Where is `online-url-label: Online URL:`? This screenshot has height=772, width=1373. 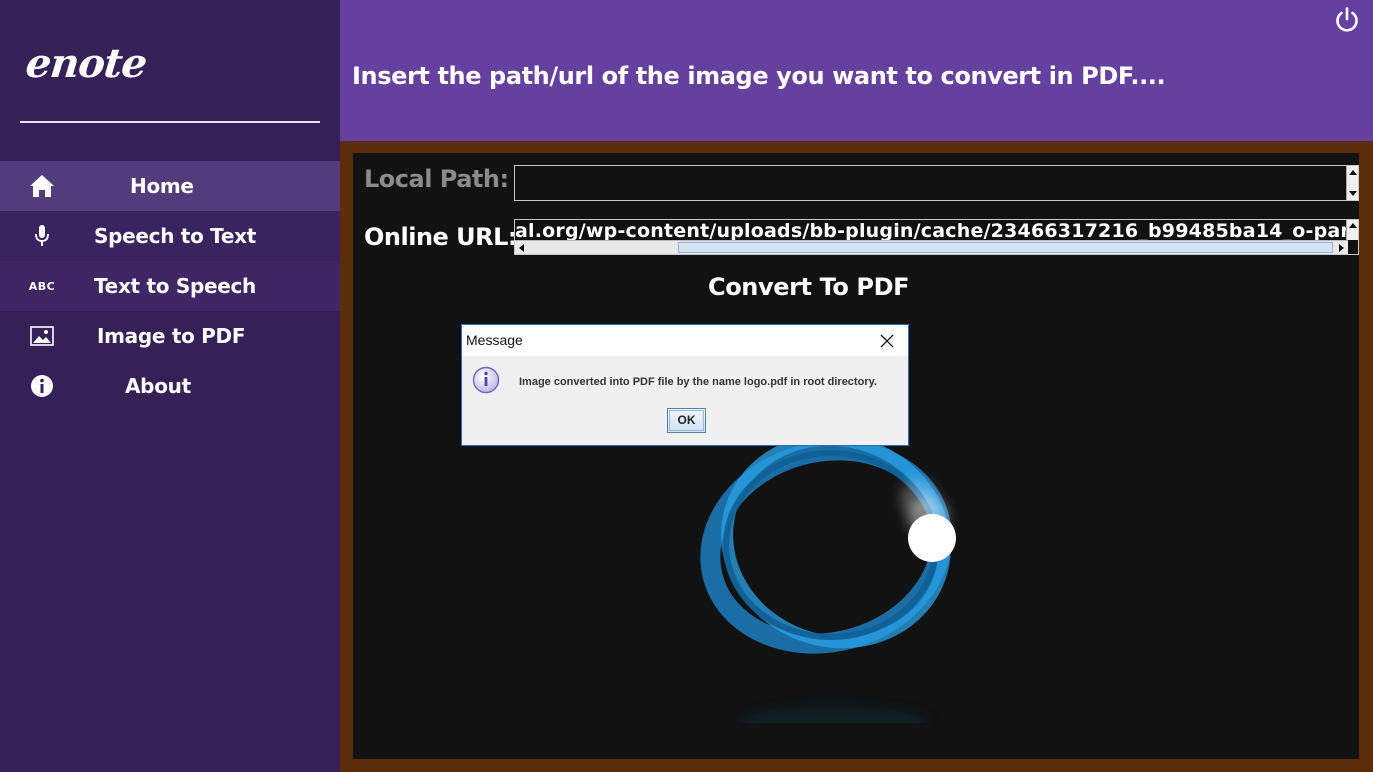
online-url-label: Online URL: is located at coordinates (441, 237).